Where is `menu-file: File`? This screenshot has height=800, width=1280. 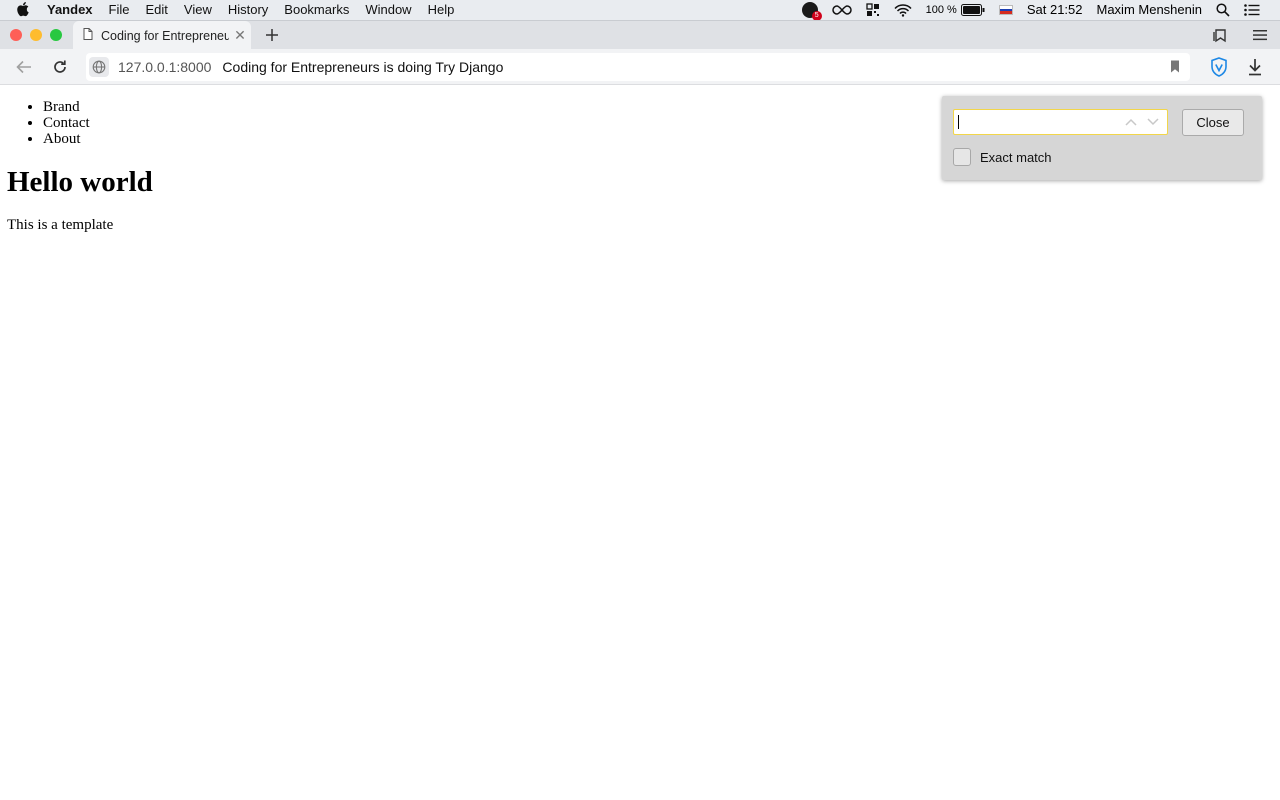
menu-file: File is located at coordinates (119, 10).